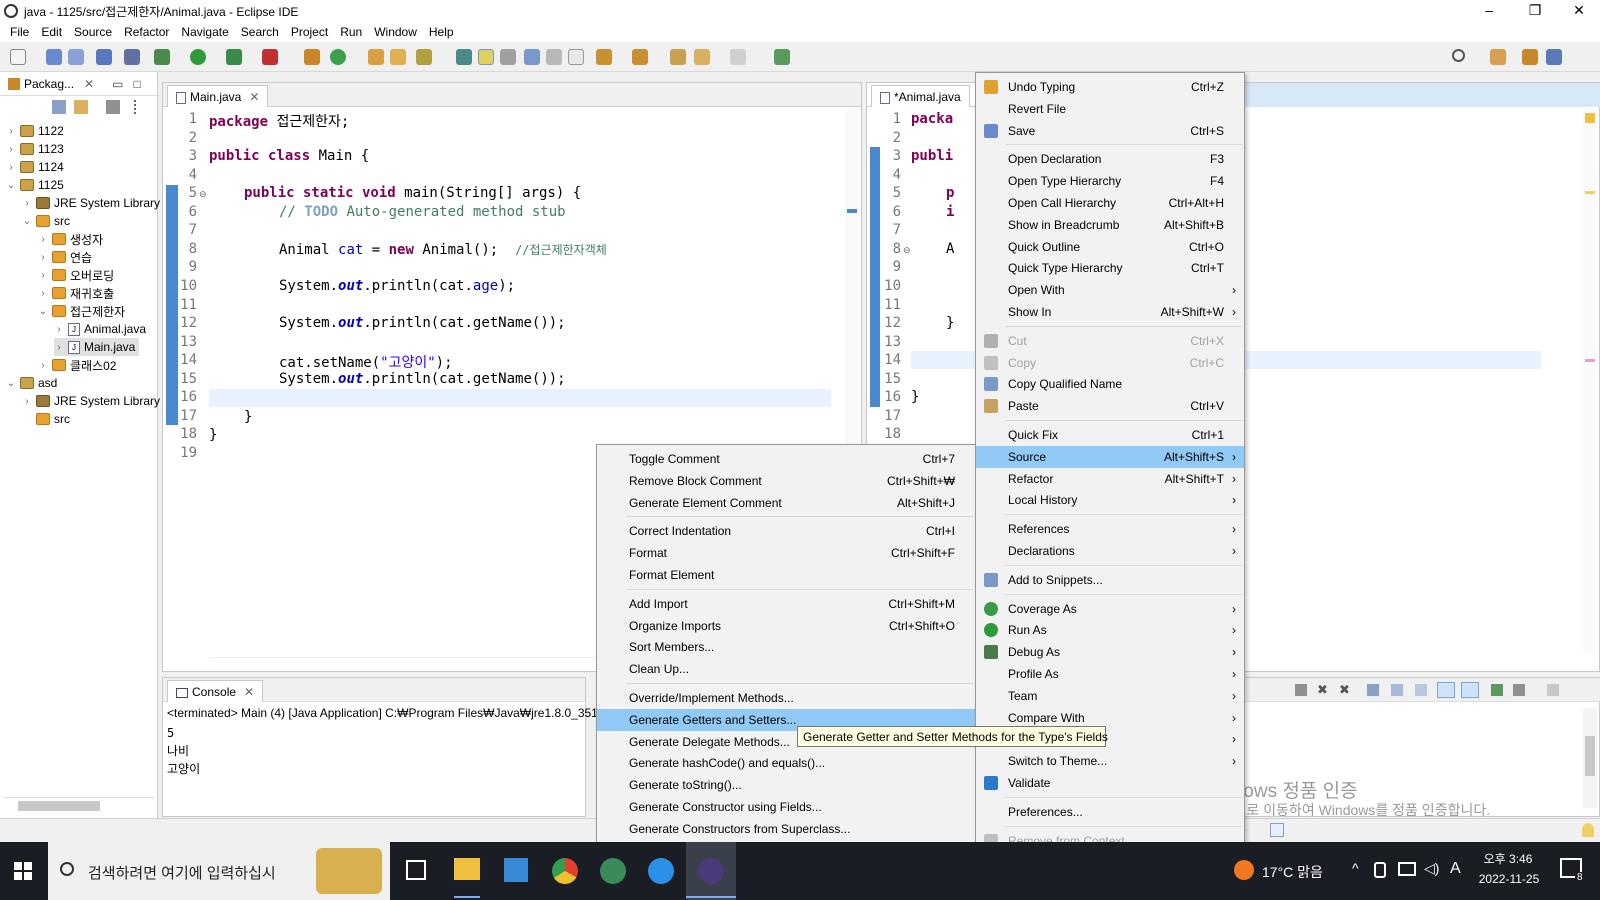  Describe the element at coordinates (1110, 181) in the screenshot. I see `menu-item-open-type-hierarchy: Open Type Hierarchy F4` at that location.